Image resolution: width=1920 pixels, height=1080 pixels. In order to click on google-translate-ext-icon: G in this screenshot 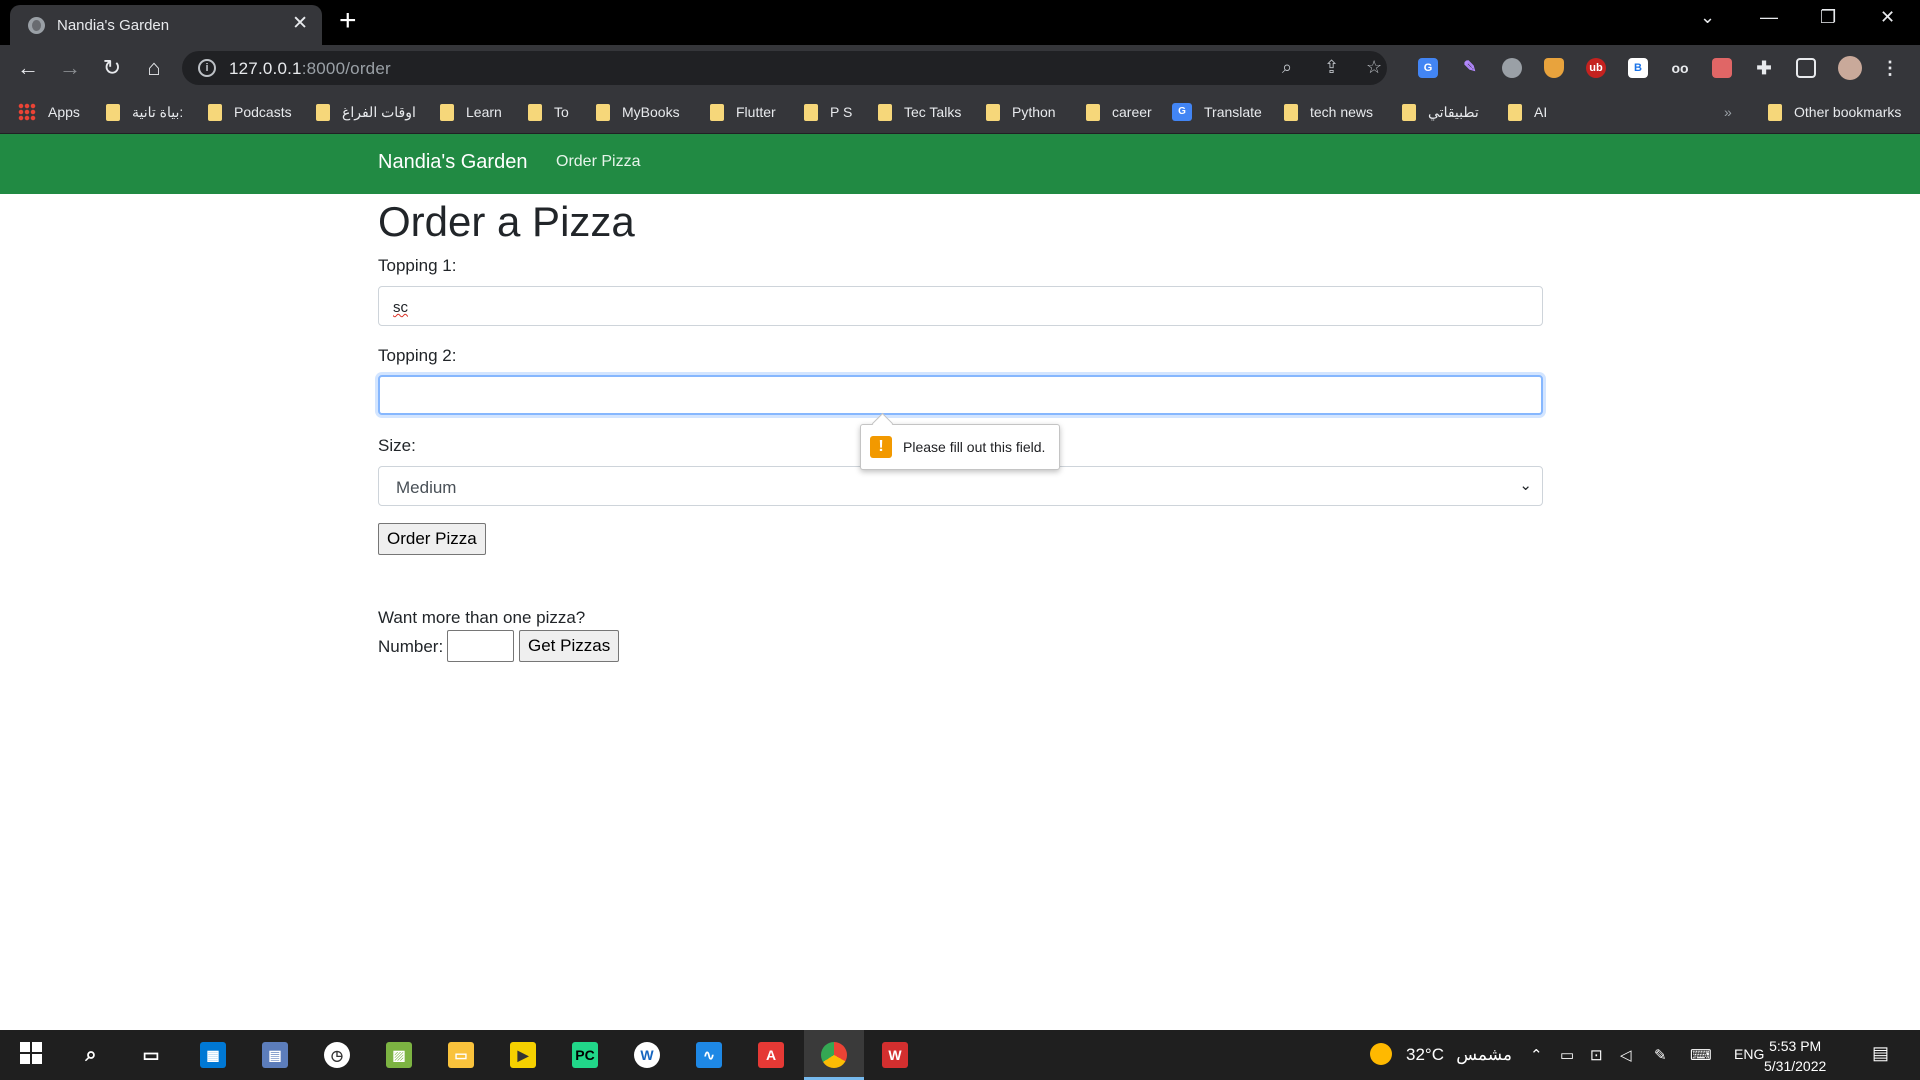, I will do `click(1428, 68)`.